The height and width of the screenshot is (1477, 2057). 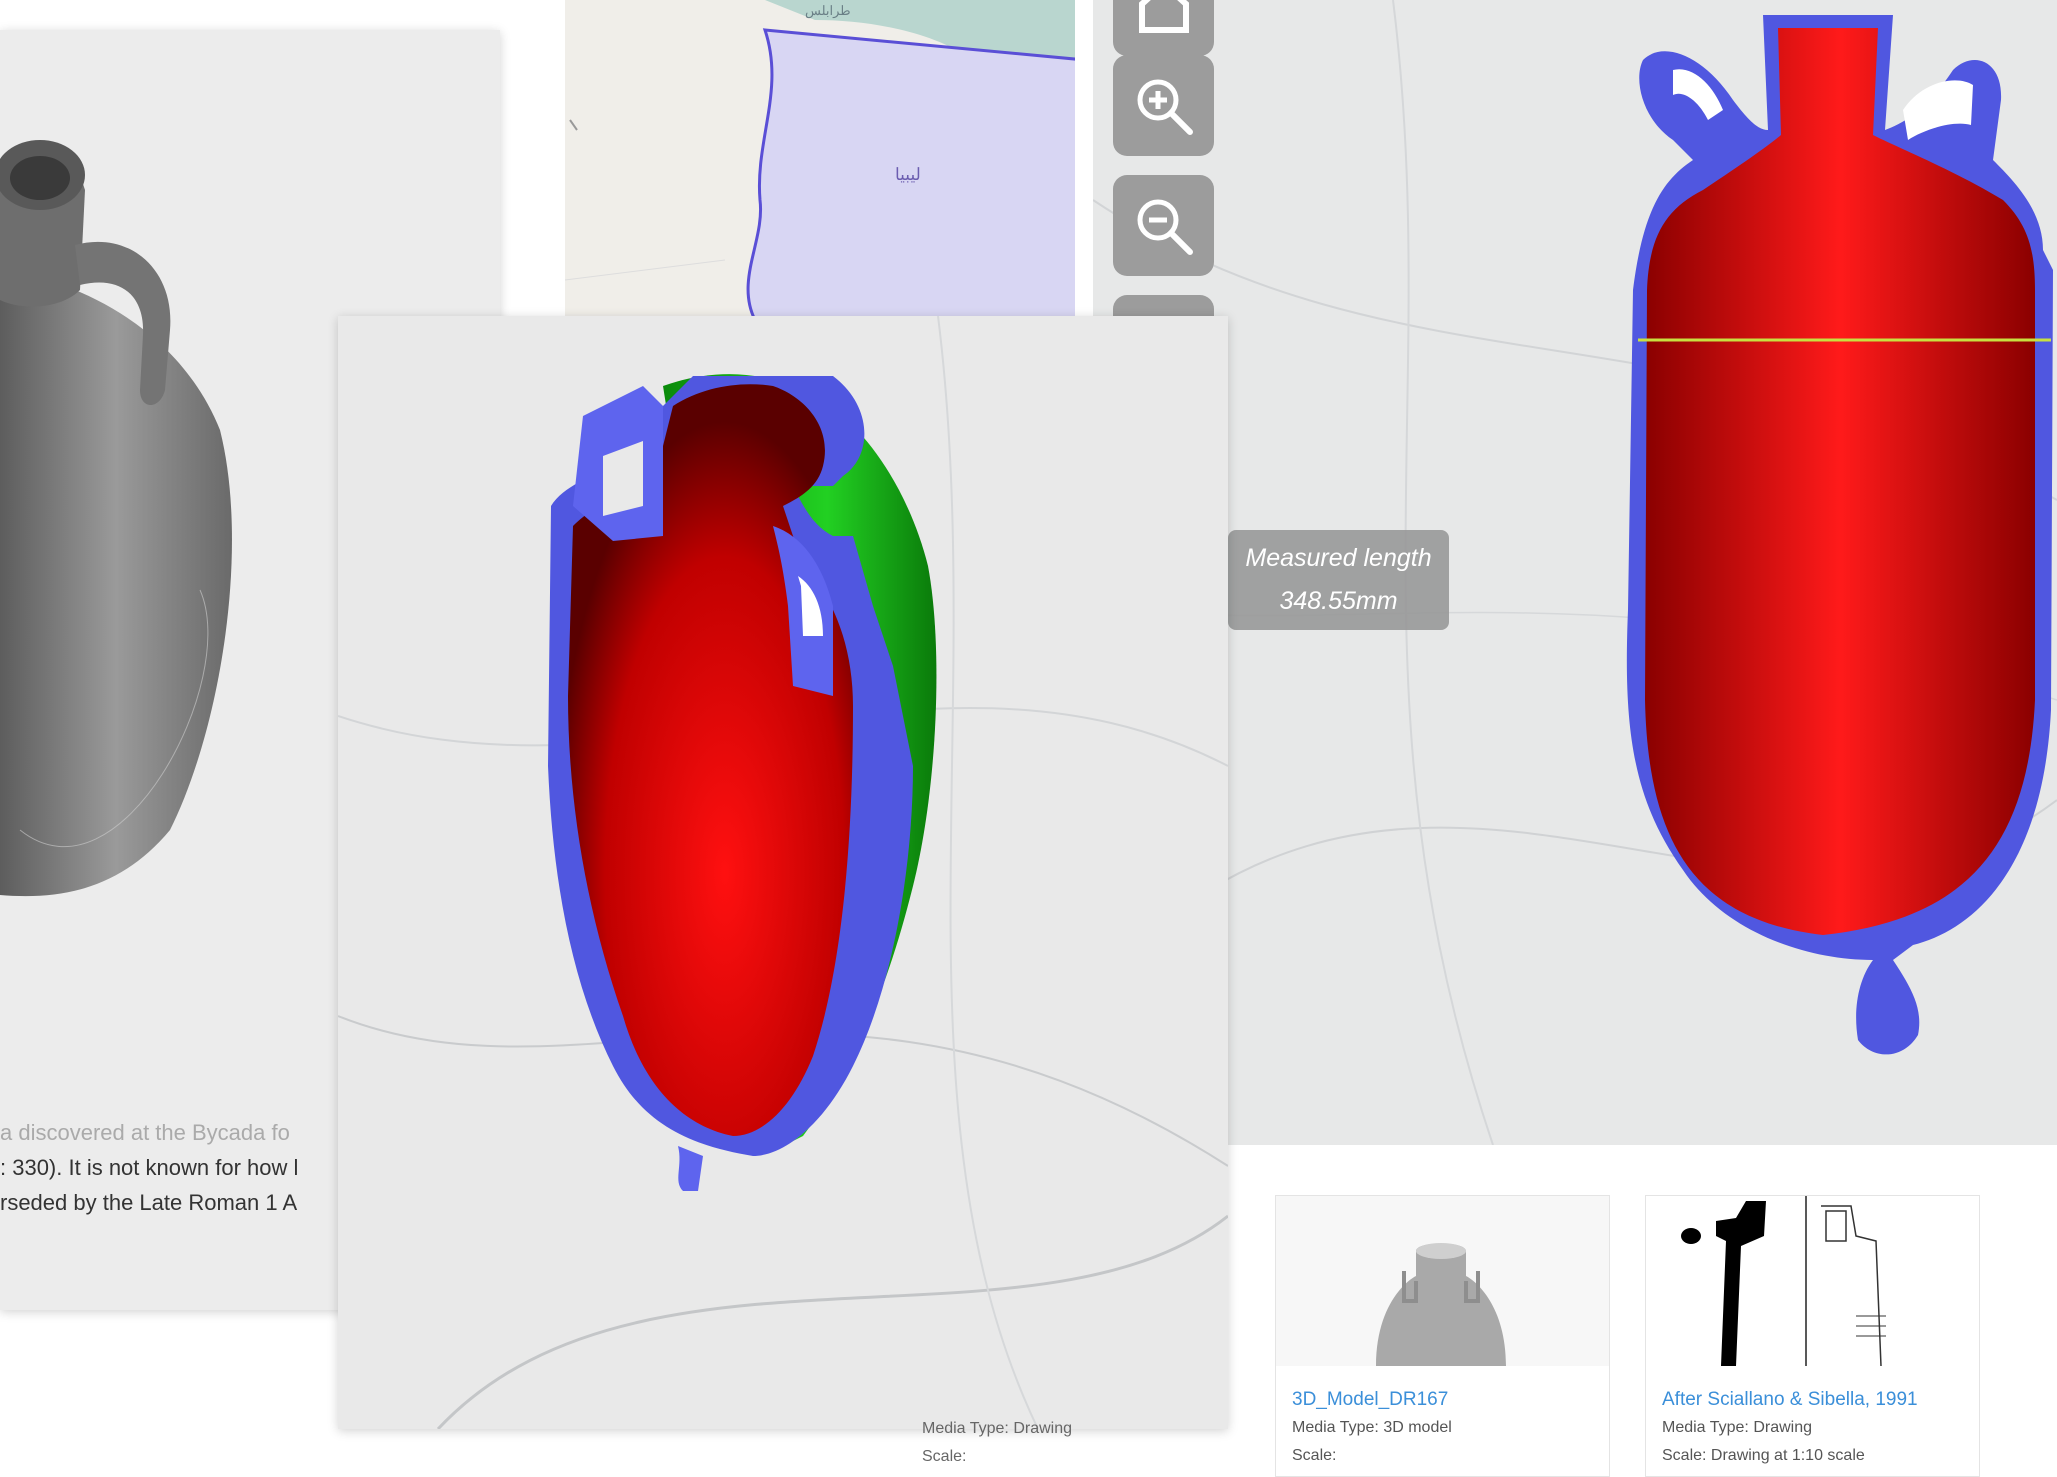 I want to click on map-shapes, so click(x=820, y=160).